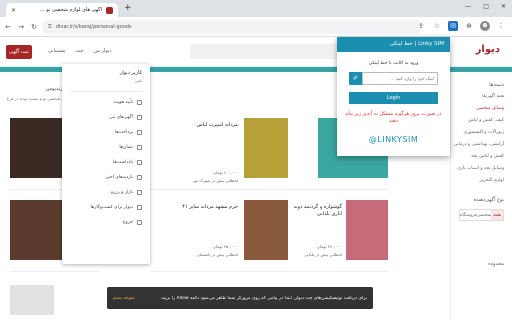  I want to click on dropdown-user-phone: تلفن, so click(138, 80).